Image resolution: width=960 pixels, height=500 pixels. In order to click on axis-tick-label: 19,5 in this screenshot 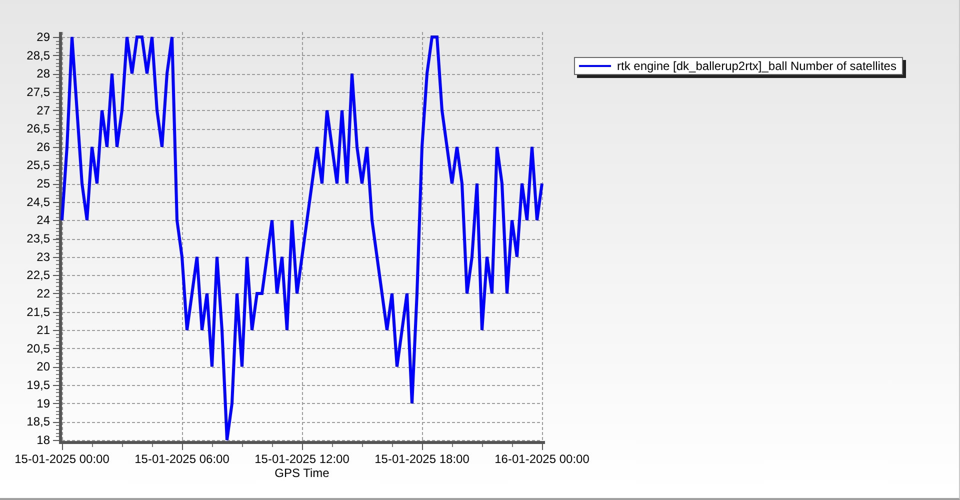, I will do `click(38, 385)`.